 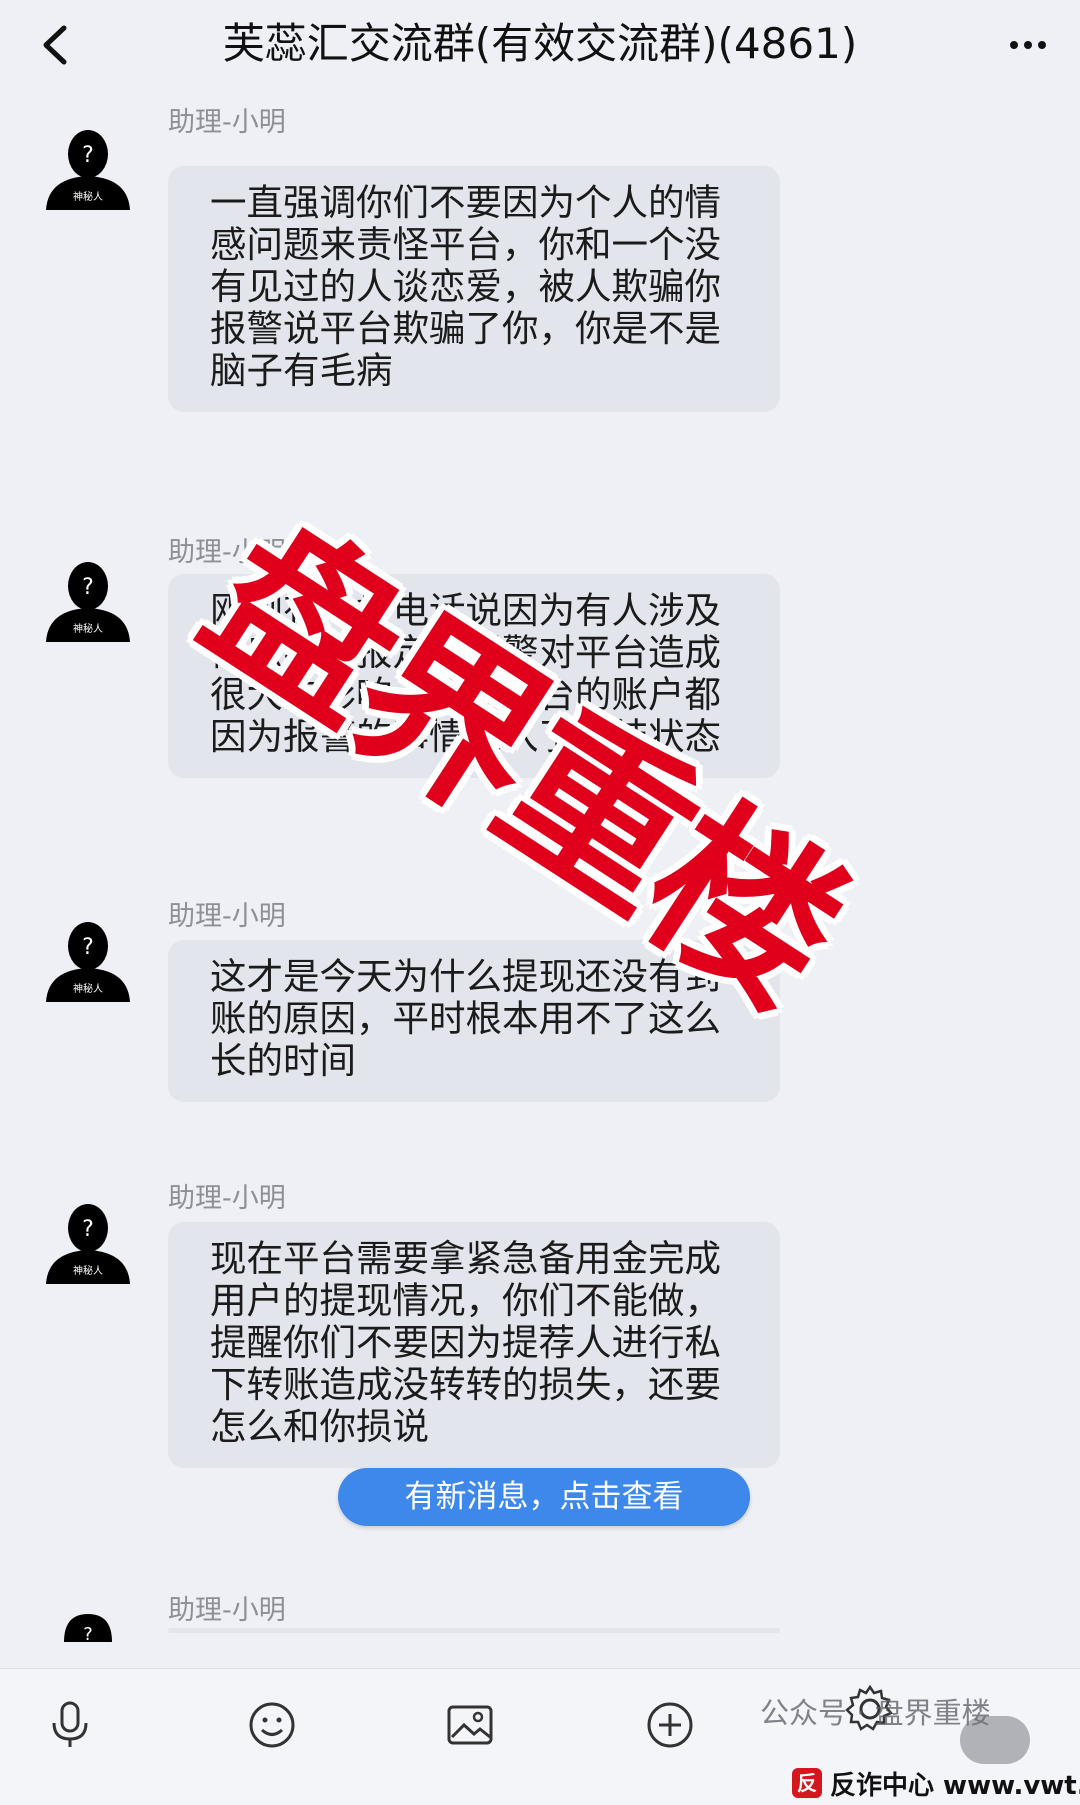 I want to click on emoji-icon, so click(x=272, y=1725).